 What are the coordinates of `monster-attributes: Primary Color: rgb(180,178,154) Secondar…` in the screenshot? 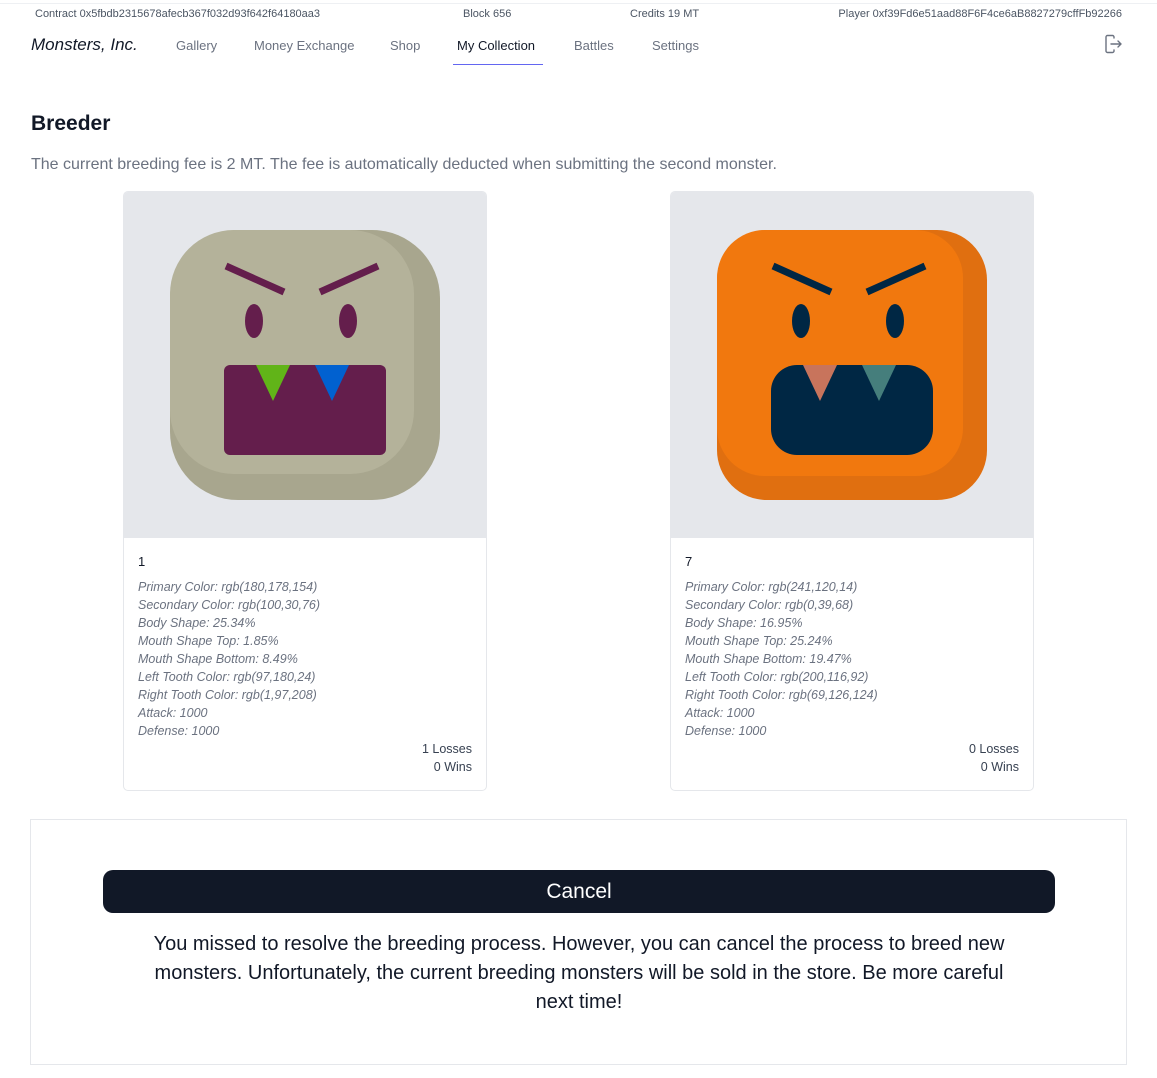 It's located at (229, 659).